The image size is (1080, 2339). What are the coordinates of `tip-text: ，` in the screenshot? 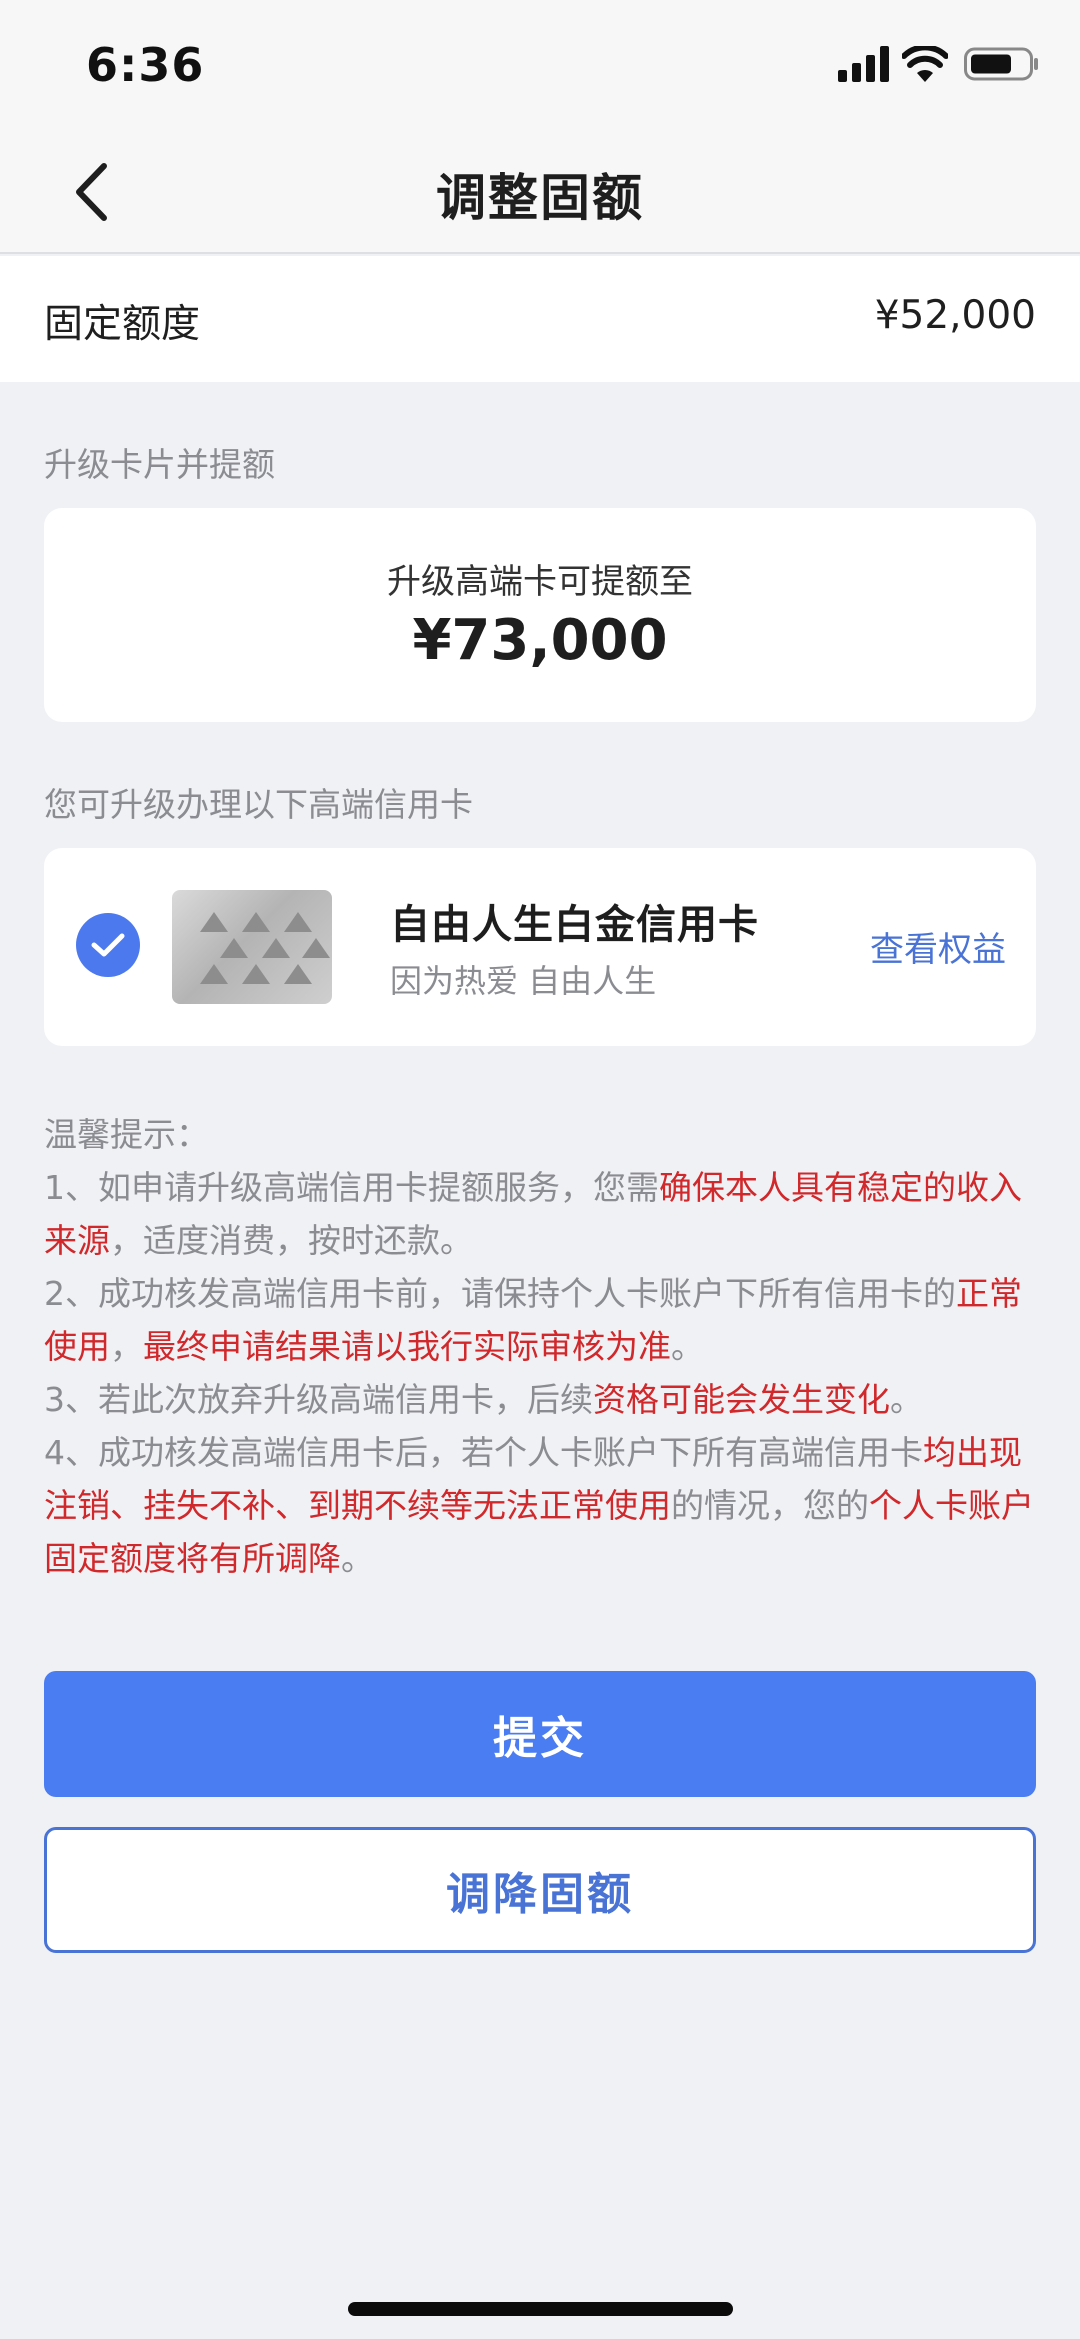 It's located at (126, 1346).